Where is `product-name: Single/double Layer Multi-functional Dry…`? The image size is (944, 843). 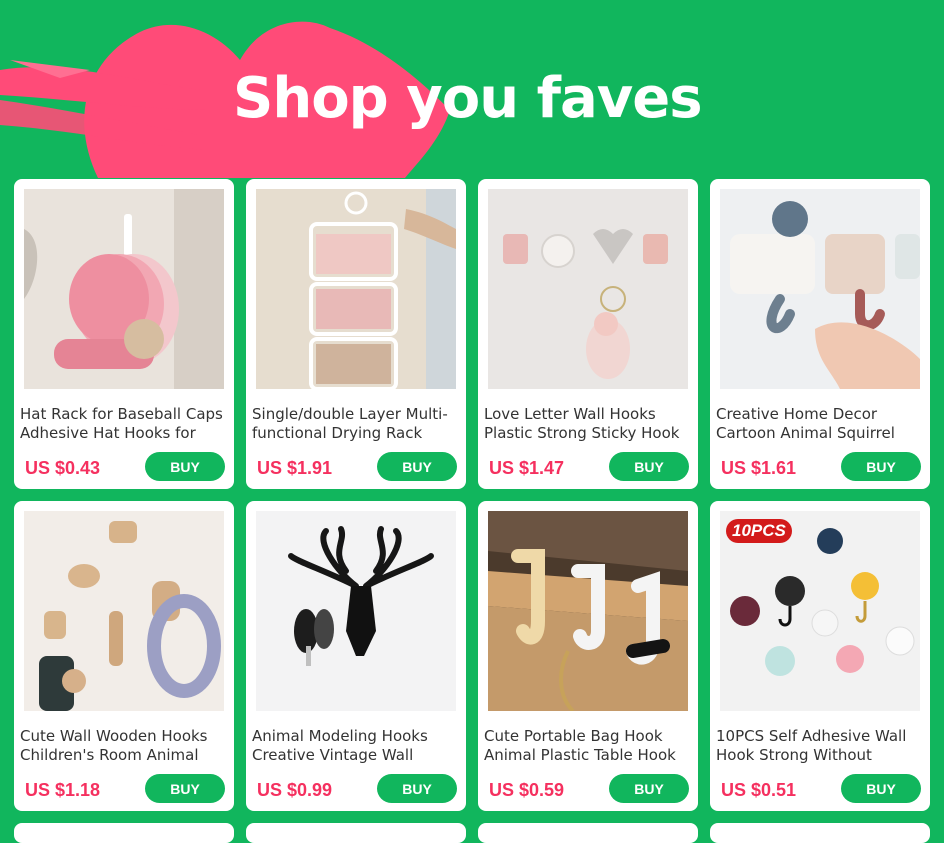 product-name: Single/double Layer Multi-functional Dry… is located at coordinates (357, 424).